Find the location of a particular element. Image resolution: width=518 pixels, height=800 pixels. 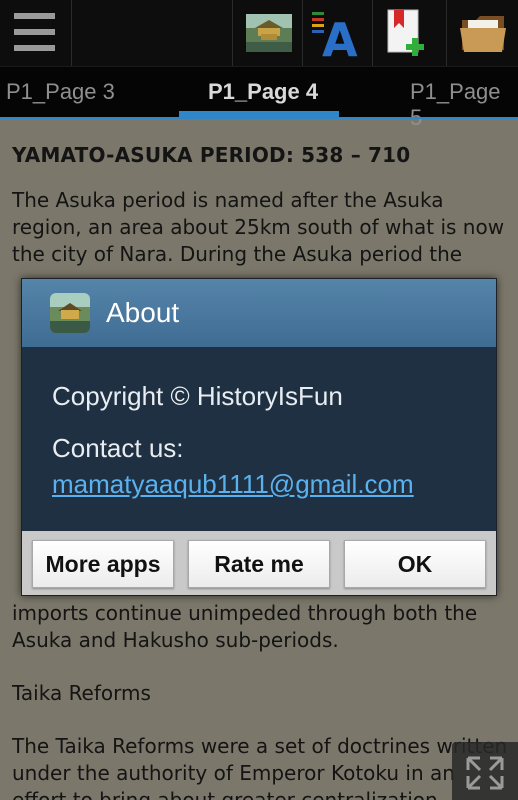

action-bar: A is located at coordinates (259, 33).